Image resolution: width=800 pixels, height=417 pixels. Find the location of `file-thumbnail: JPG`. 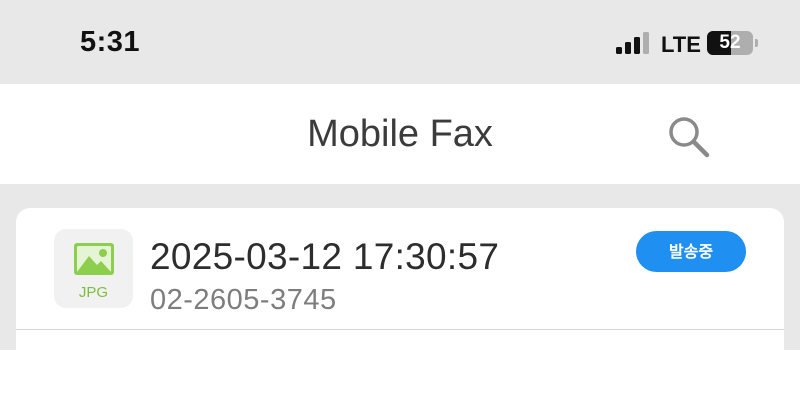

file-thumbnail: JPG is located at coordinates (93, 268).